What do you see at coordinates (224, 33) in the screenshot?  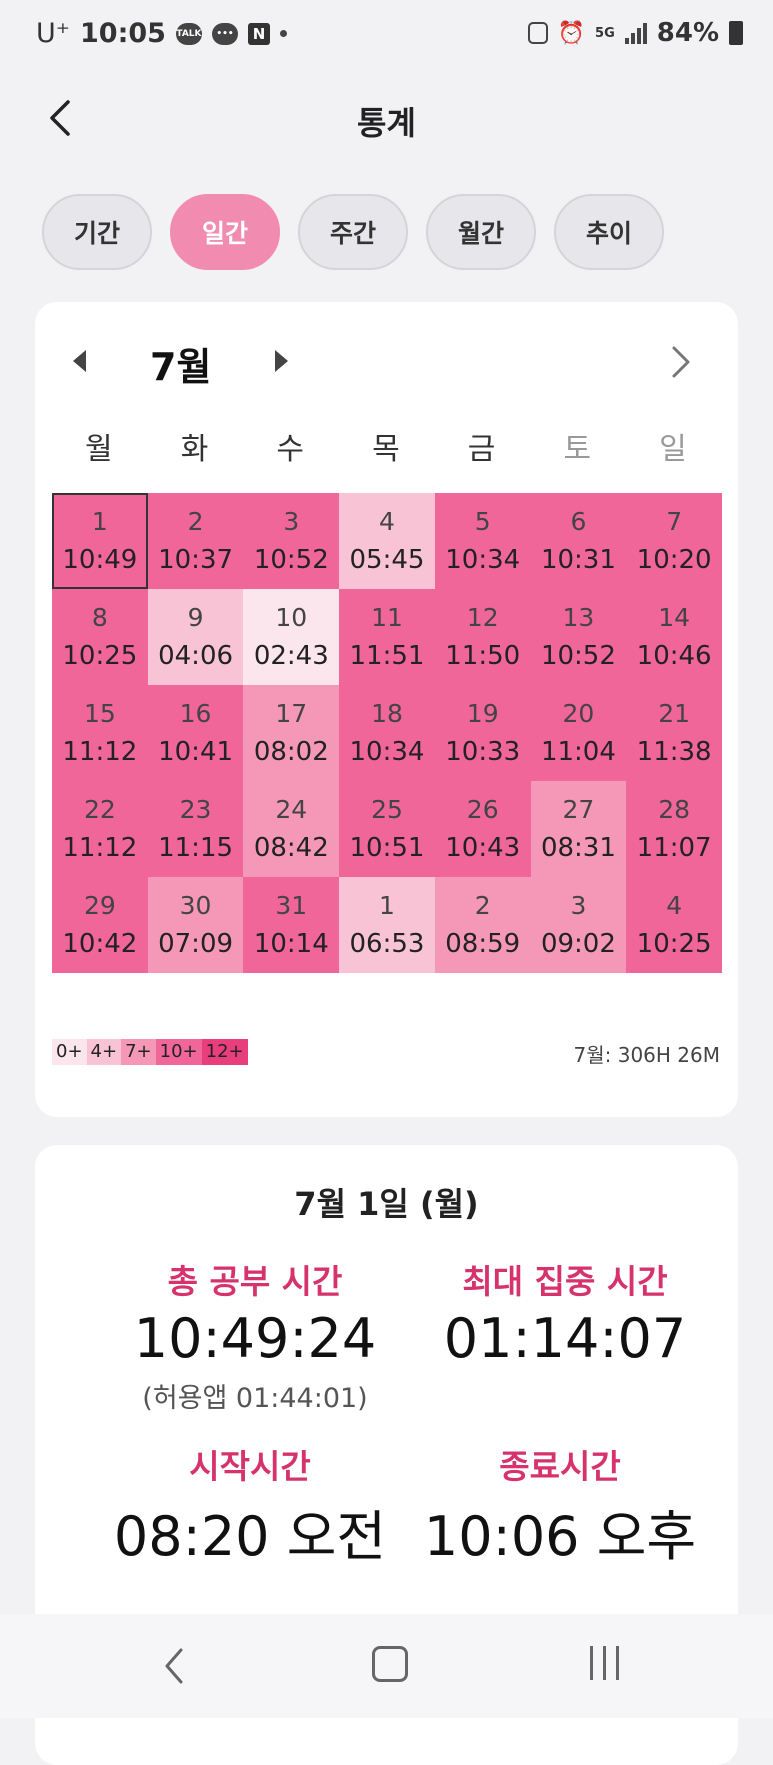 I see `chat-bubble-icon: •••` at bounding box center [224, 33].